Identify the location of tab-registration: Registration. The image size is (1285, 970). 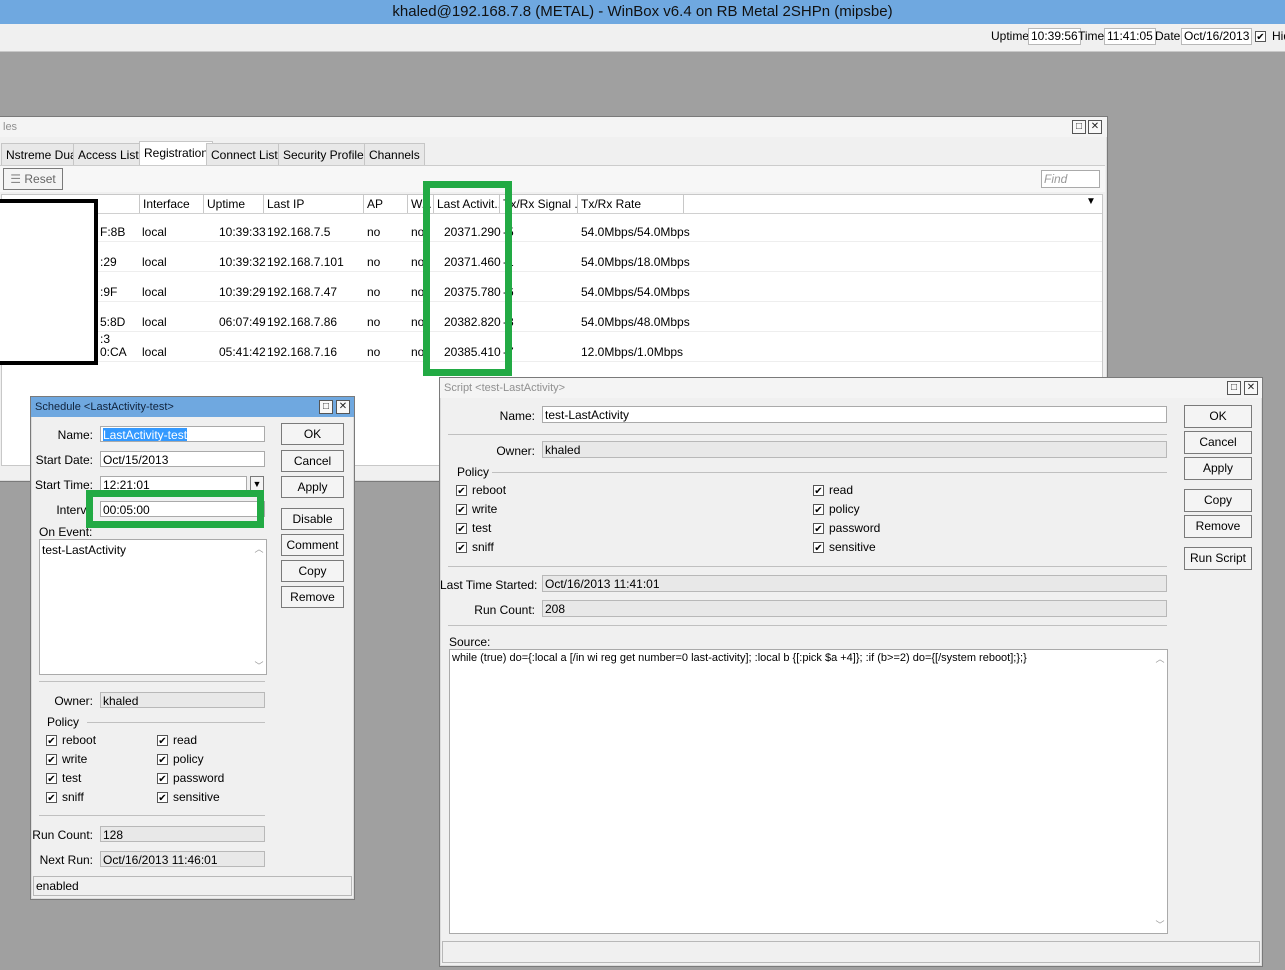
(176, 153).